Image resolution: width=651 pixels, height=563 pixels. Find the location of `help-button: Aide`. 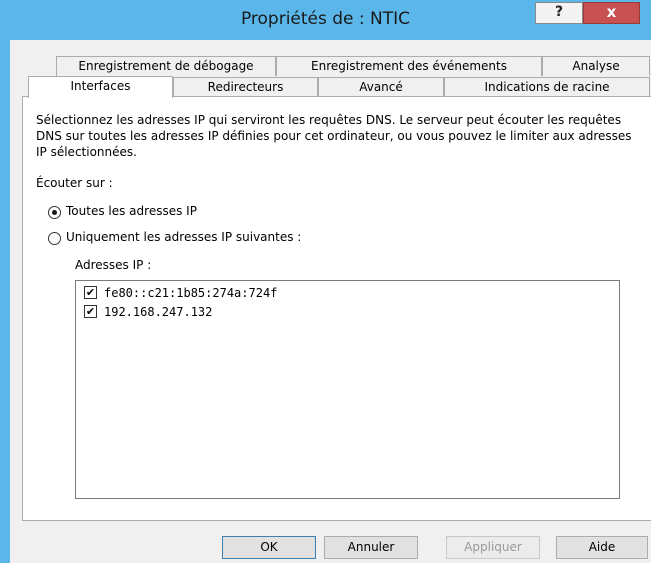

help-button: Aide is located at coordinates (602, 547).